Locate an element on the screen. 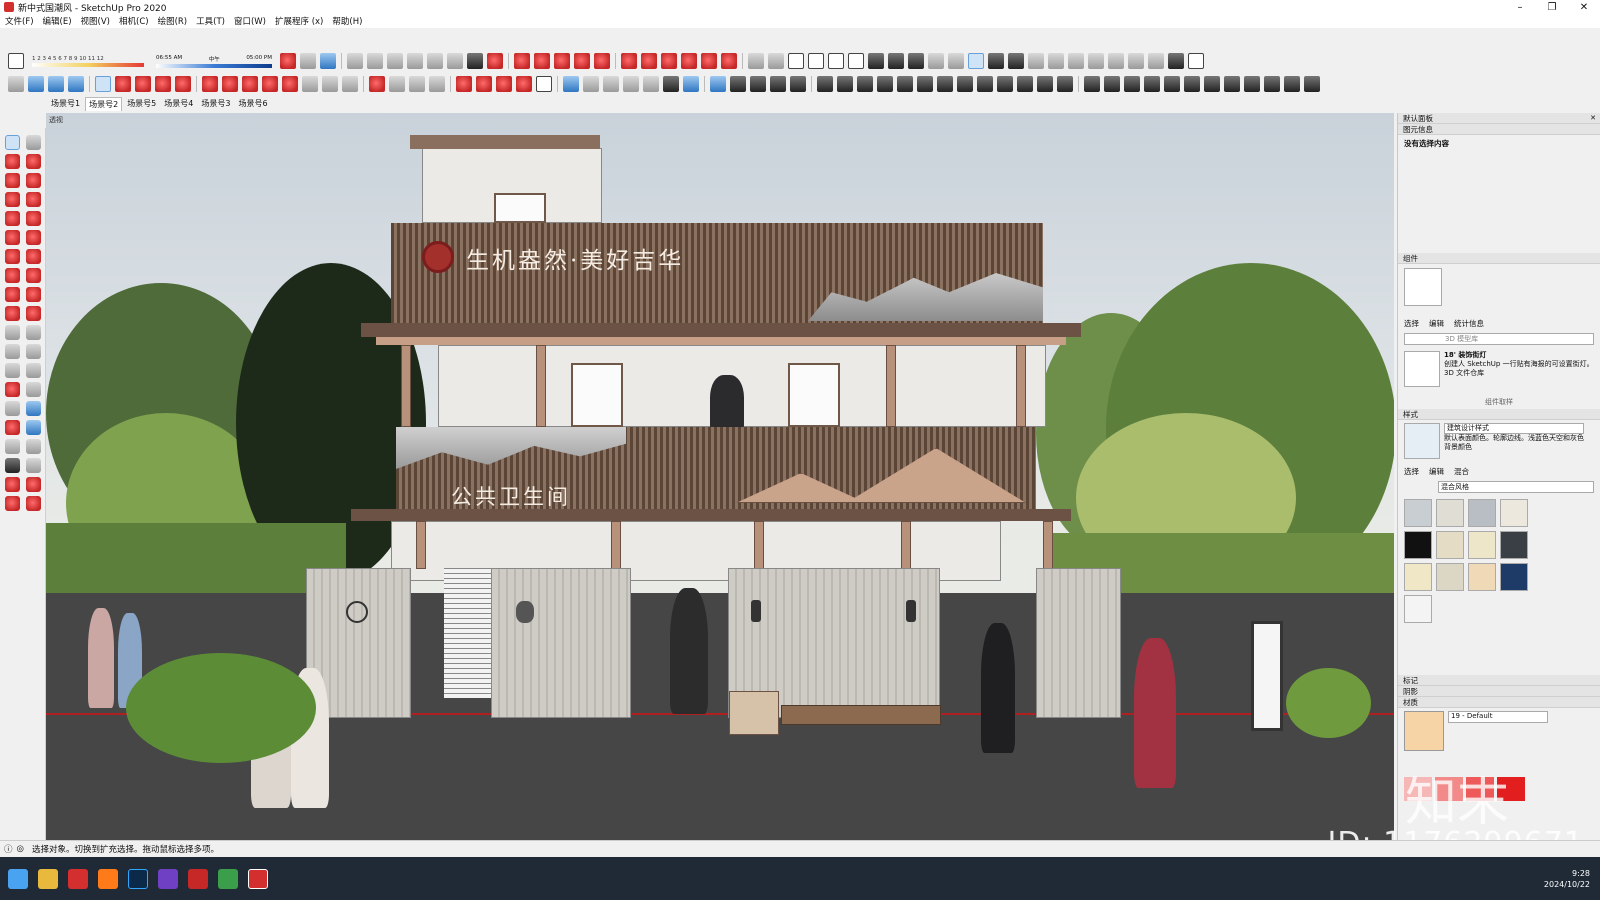 The width and height of the screenshot is (1600, 900). orbit-left-icon is located at coordinates (12, 389).